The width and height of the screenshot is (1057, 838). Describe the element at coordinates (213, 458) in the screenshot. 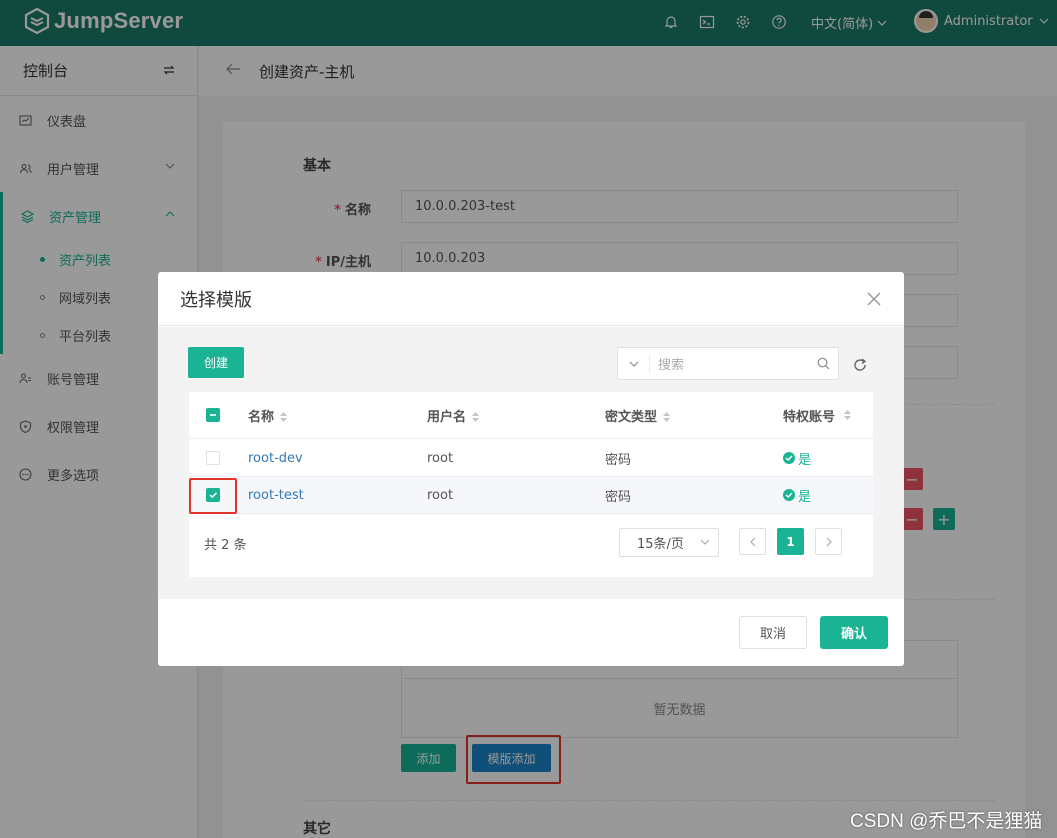

I see `row-checkbox` at that location.